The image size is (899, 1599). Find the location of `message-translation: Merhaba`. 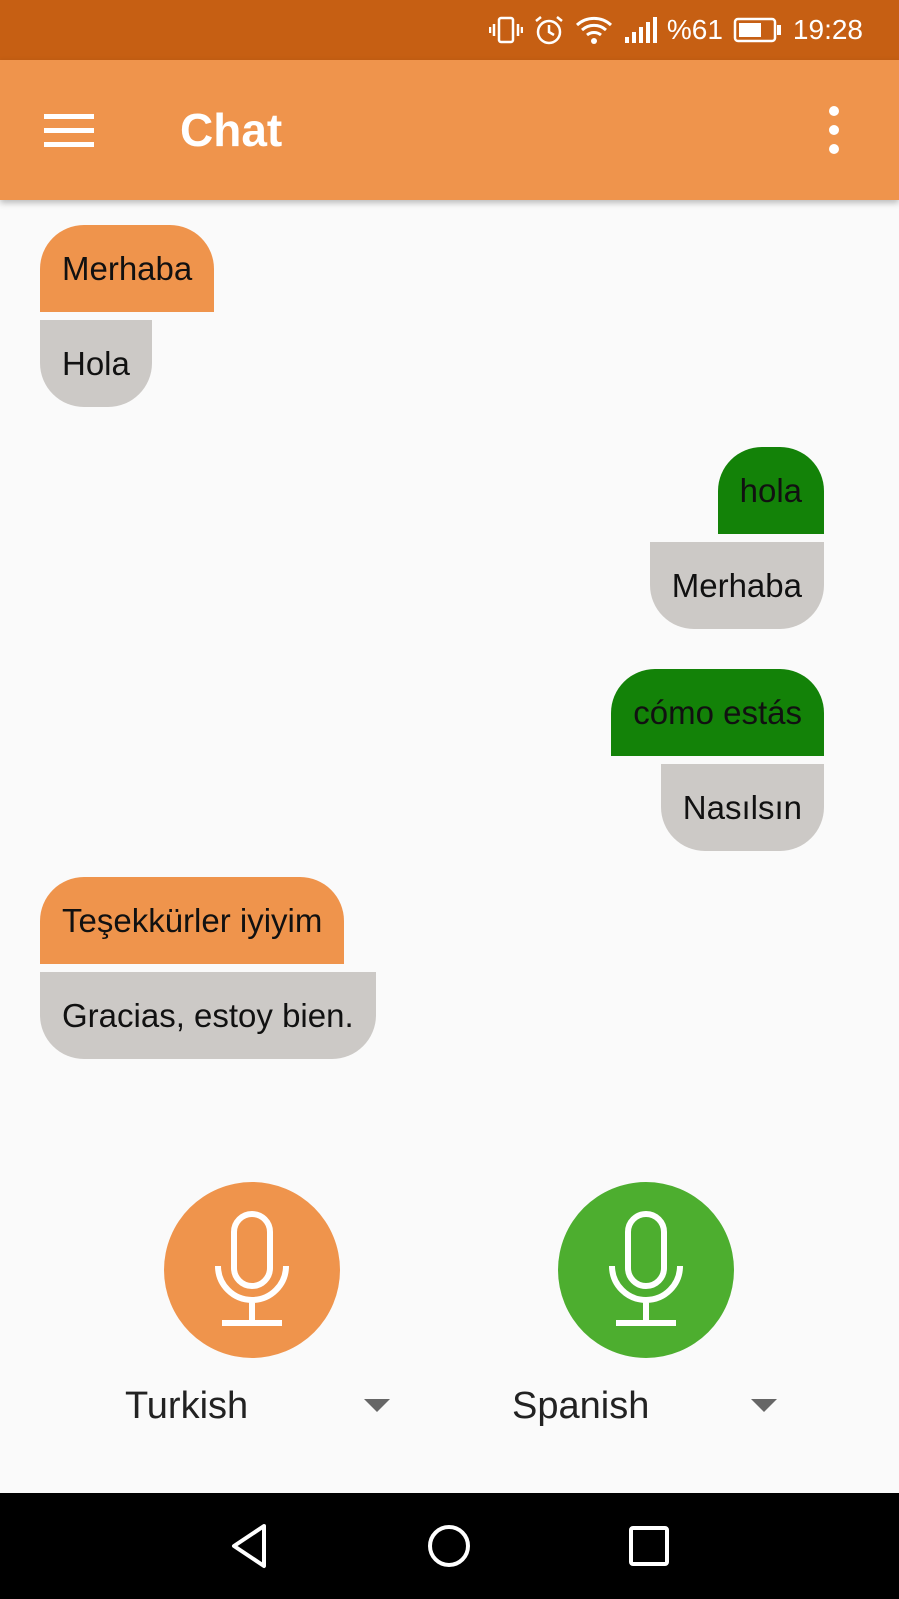

message-translation: Merhaba is located at coordinates (736, 585).